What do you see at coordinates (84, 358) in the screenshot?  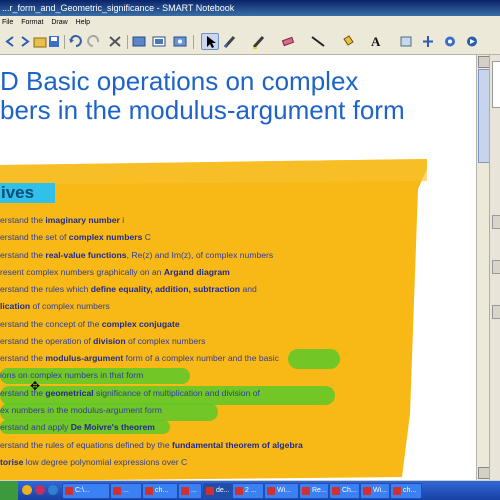 I see `objective-keyword: modulus-argument` at bounding box center [84, 358].